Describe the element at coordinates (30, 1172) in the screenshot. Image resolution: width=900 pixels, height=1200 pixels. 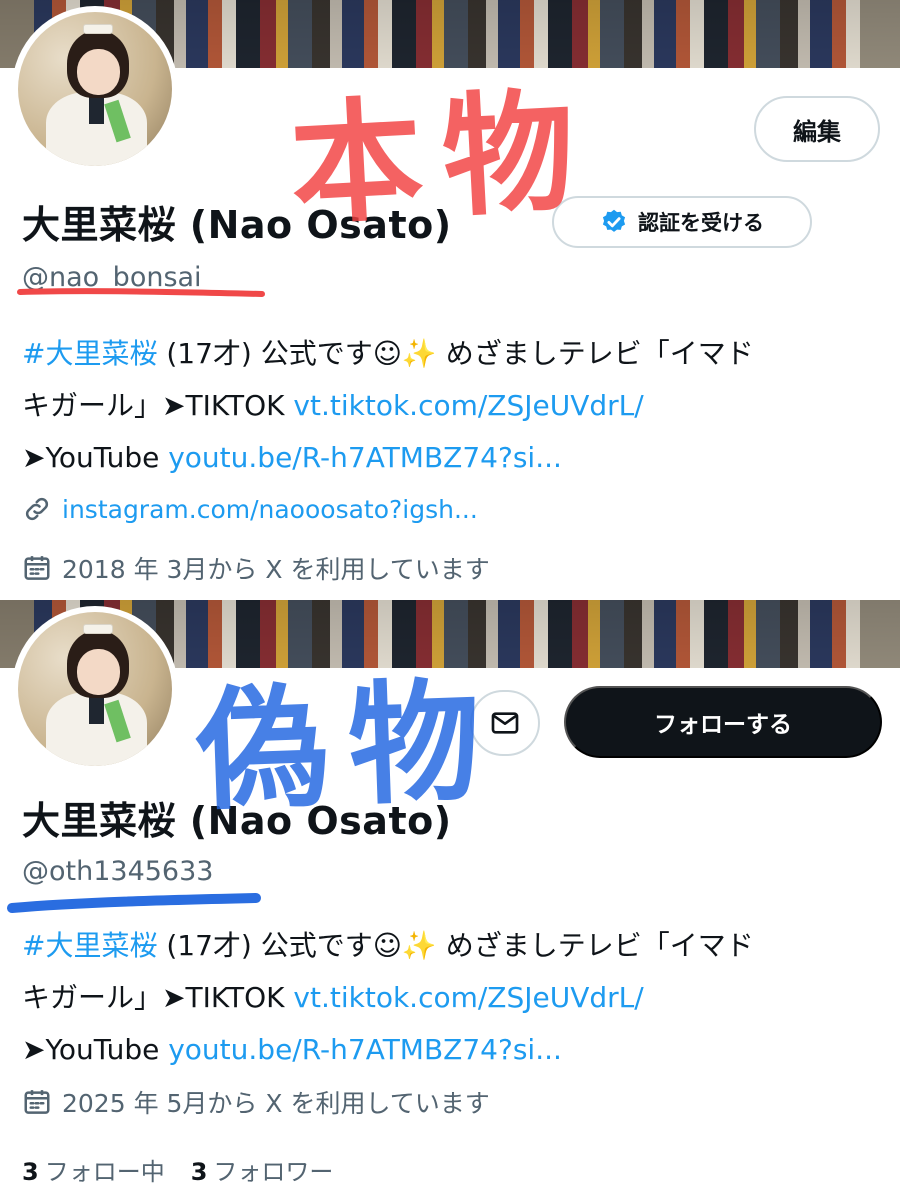
I see `following-count: 3` at that location.